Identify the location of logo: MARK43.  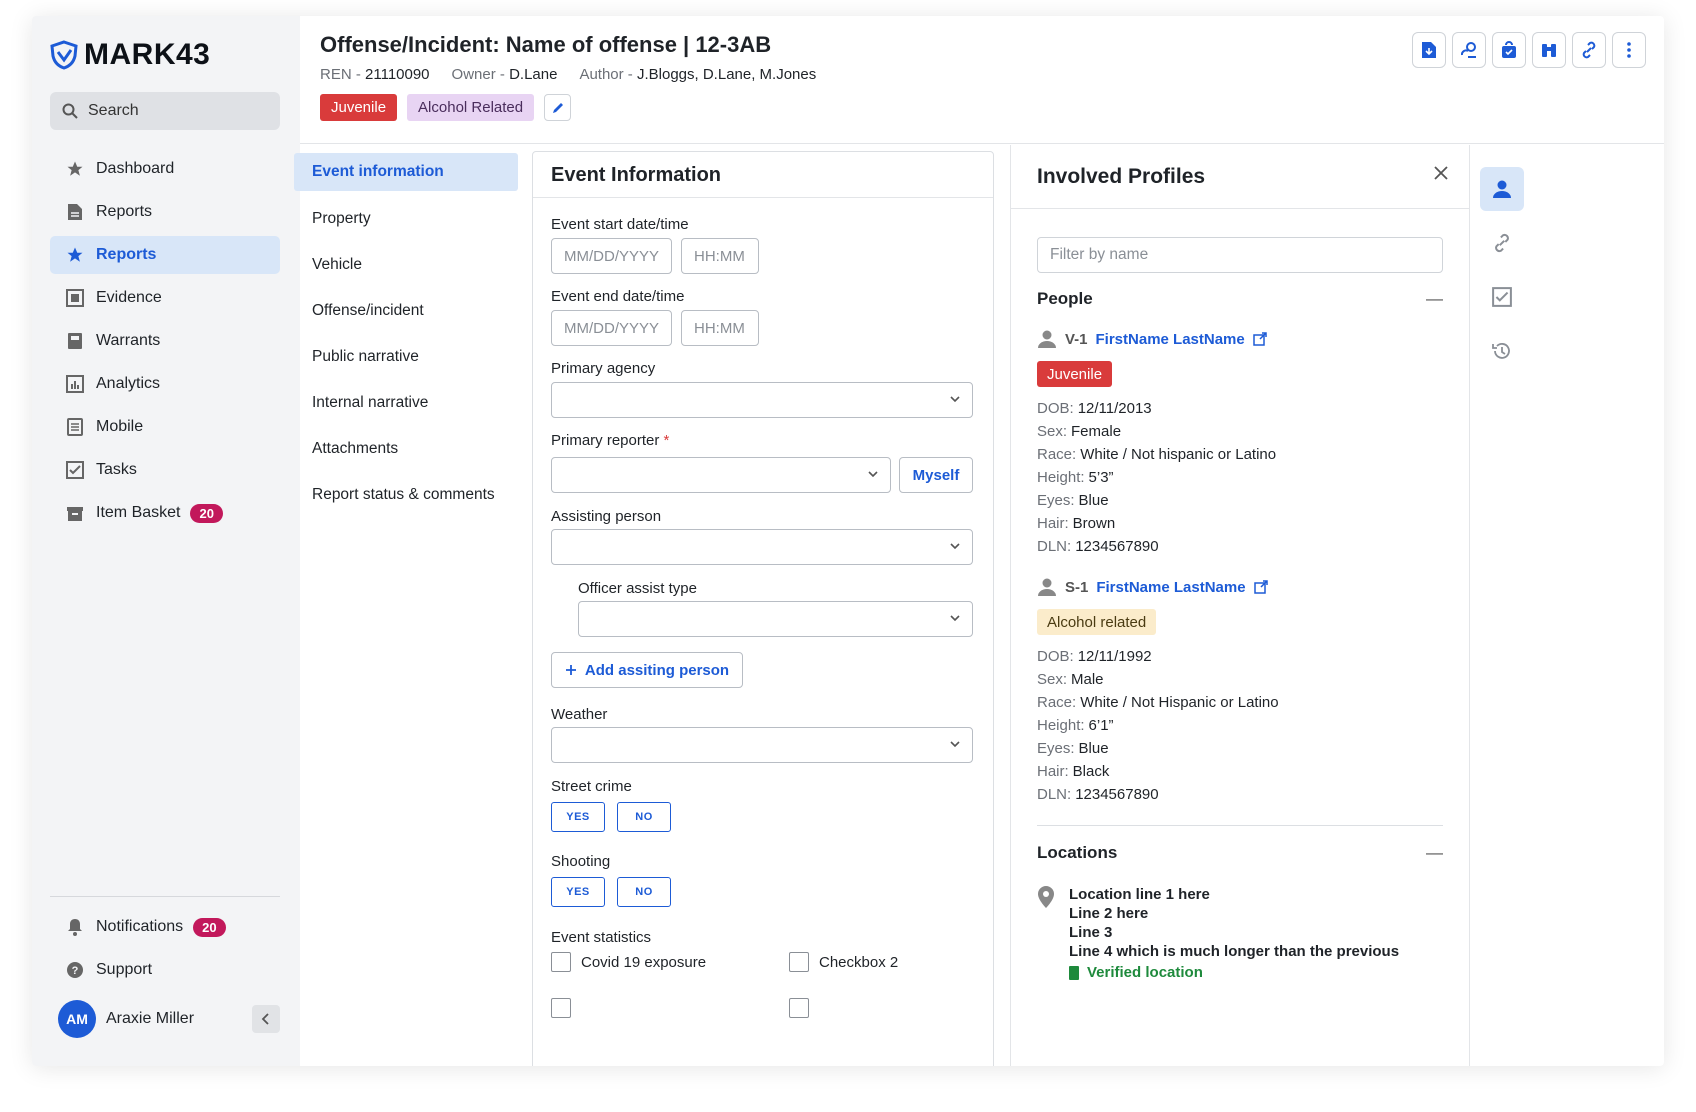
(130, 55).